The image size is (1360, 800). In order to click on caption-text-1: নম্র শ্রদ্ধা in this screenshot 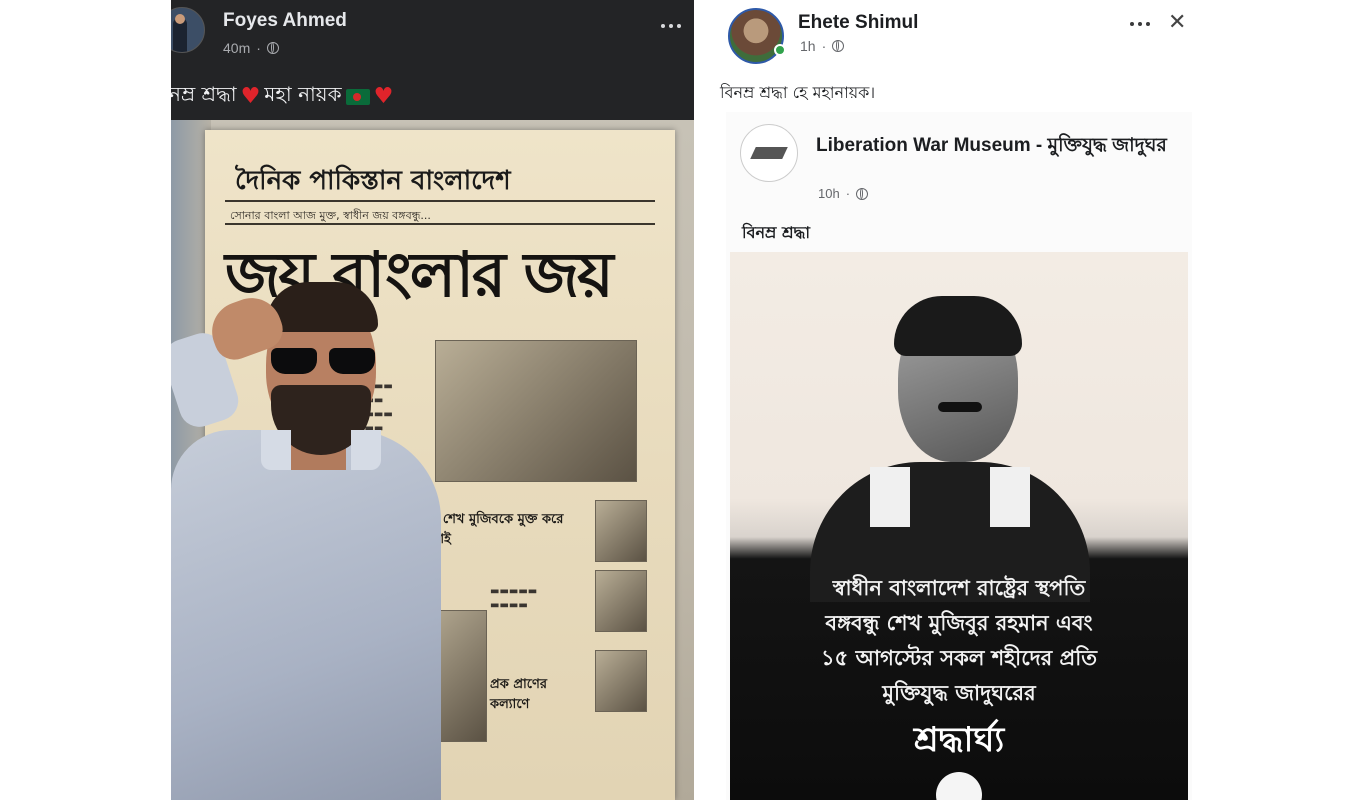, I will do `click(204, 94)`.